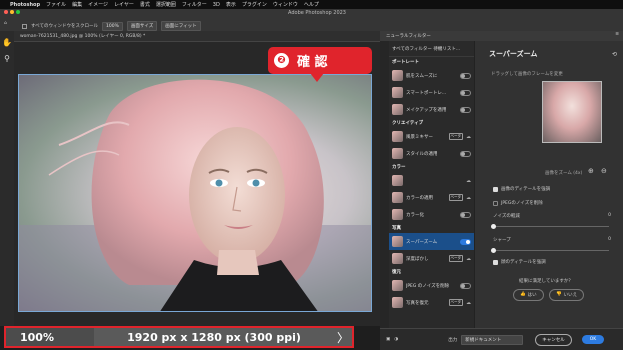 The image size is (623, 350). Describe the element at coordinates (388, 339) in the screenshot. I see `layer-icon: ▣` at that location.